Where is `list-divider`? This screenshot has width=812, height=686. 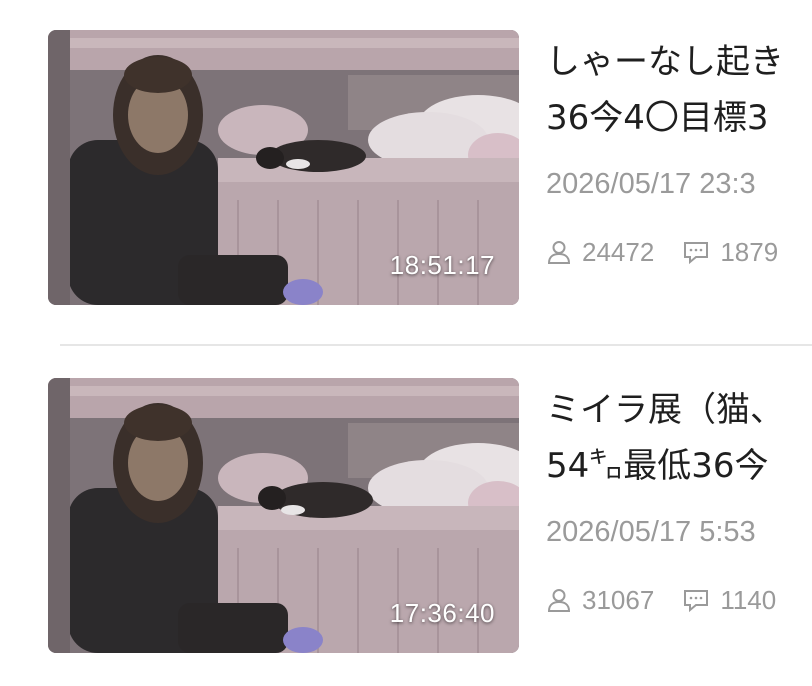
list-divider is located at coordinates (436, 345).